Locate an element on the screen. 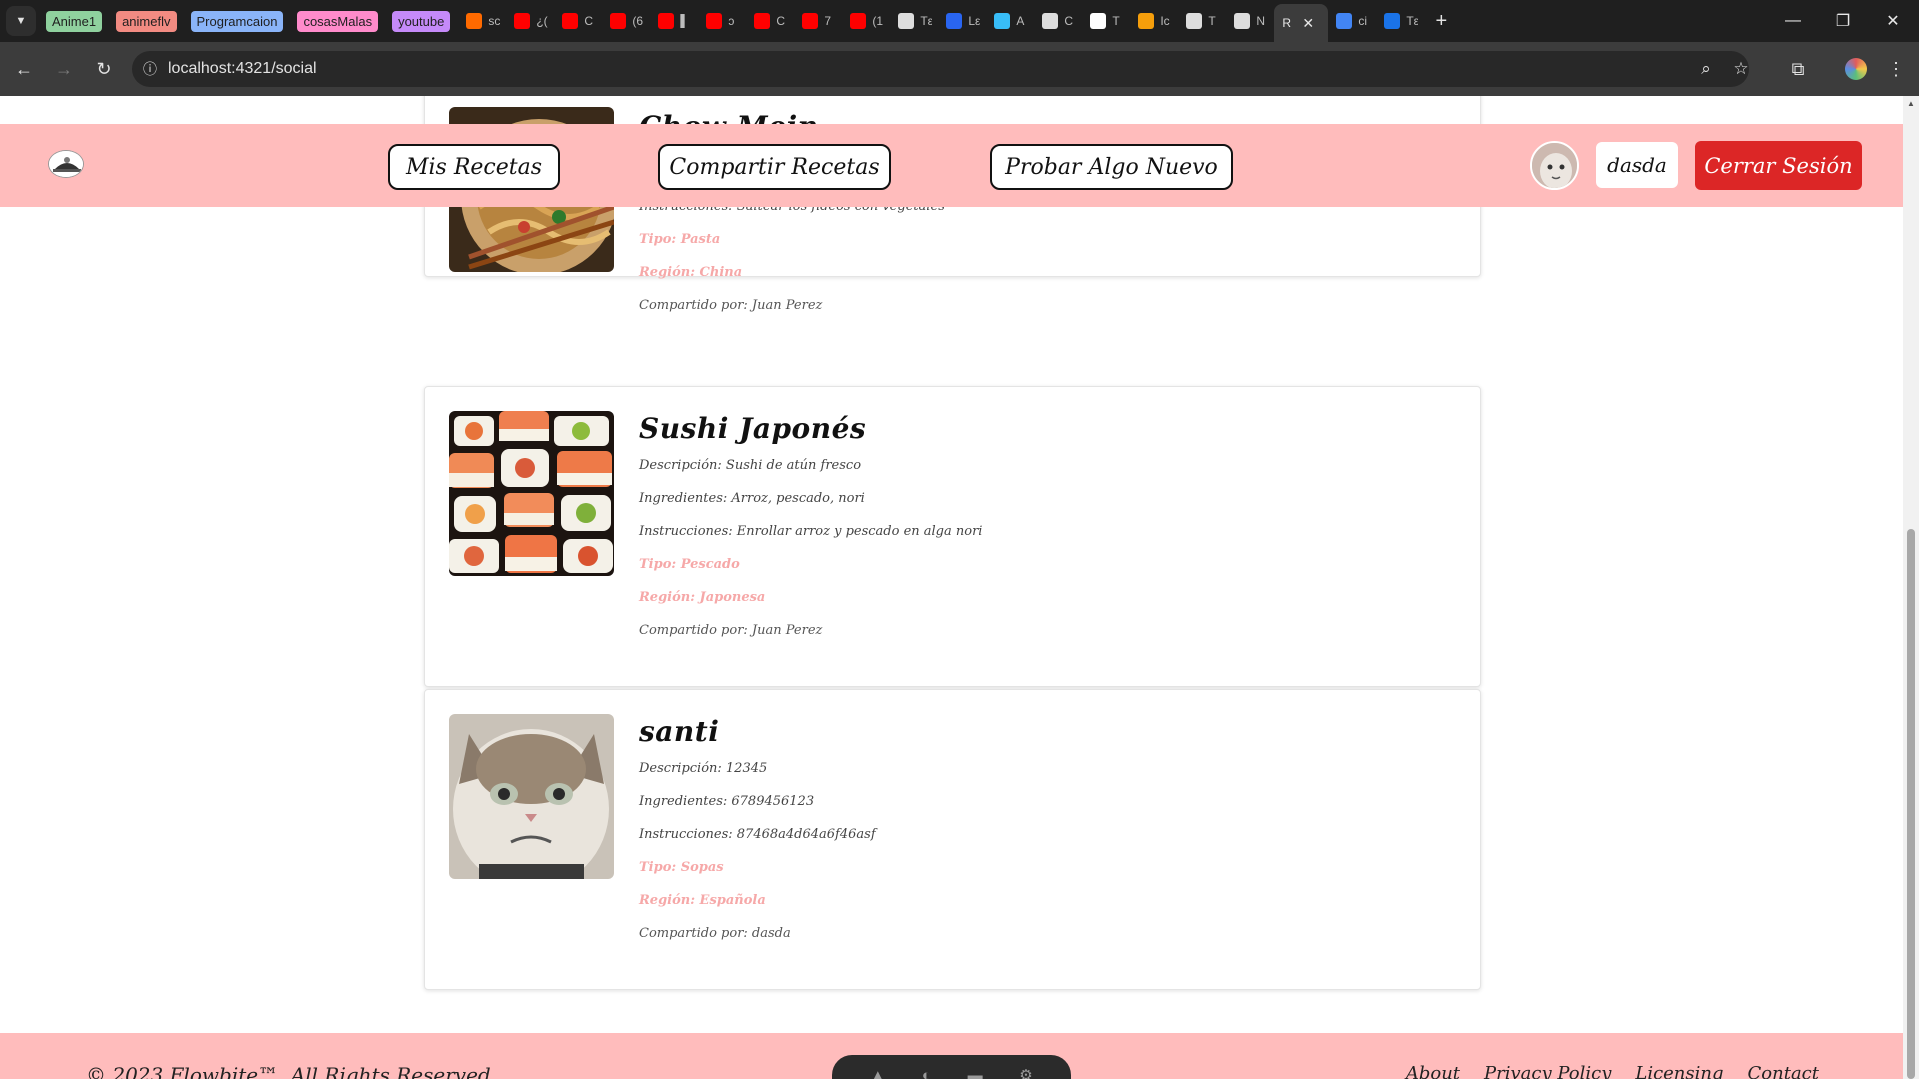 Image resolution: width=1919 pixels, height=1079 pixels. footer-link-contact: Contact is located at coordinates (1783, 1071).